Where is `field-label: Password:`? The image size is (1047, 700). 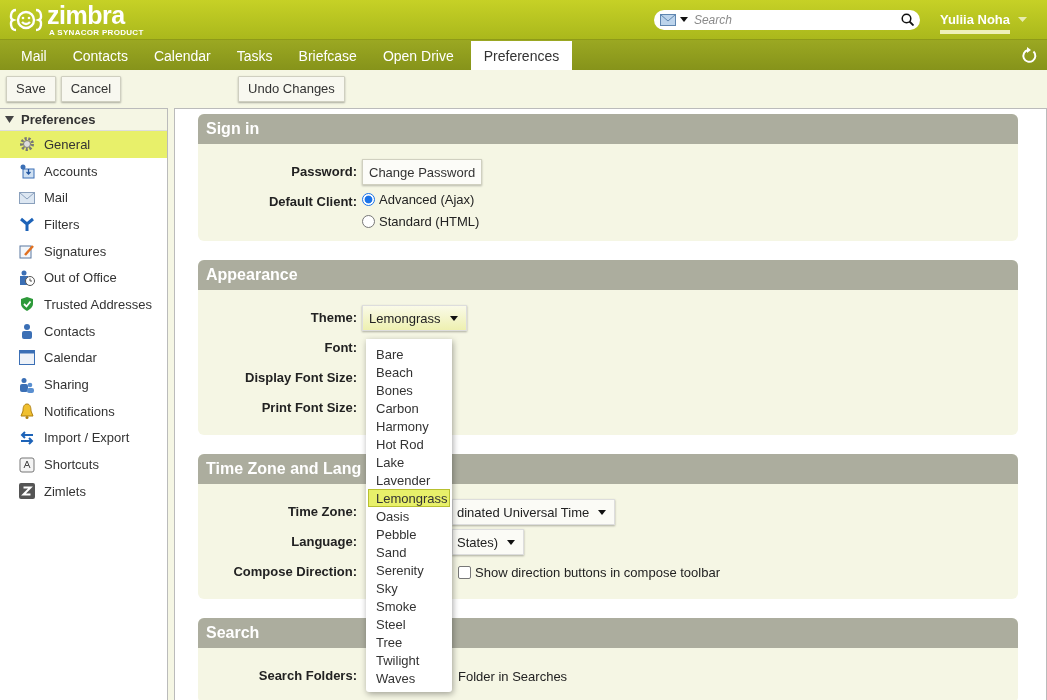 field-label: Password: is located at coordinates (323, 171).